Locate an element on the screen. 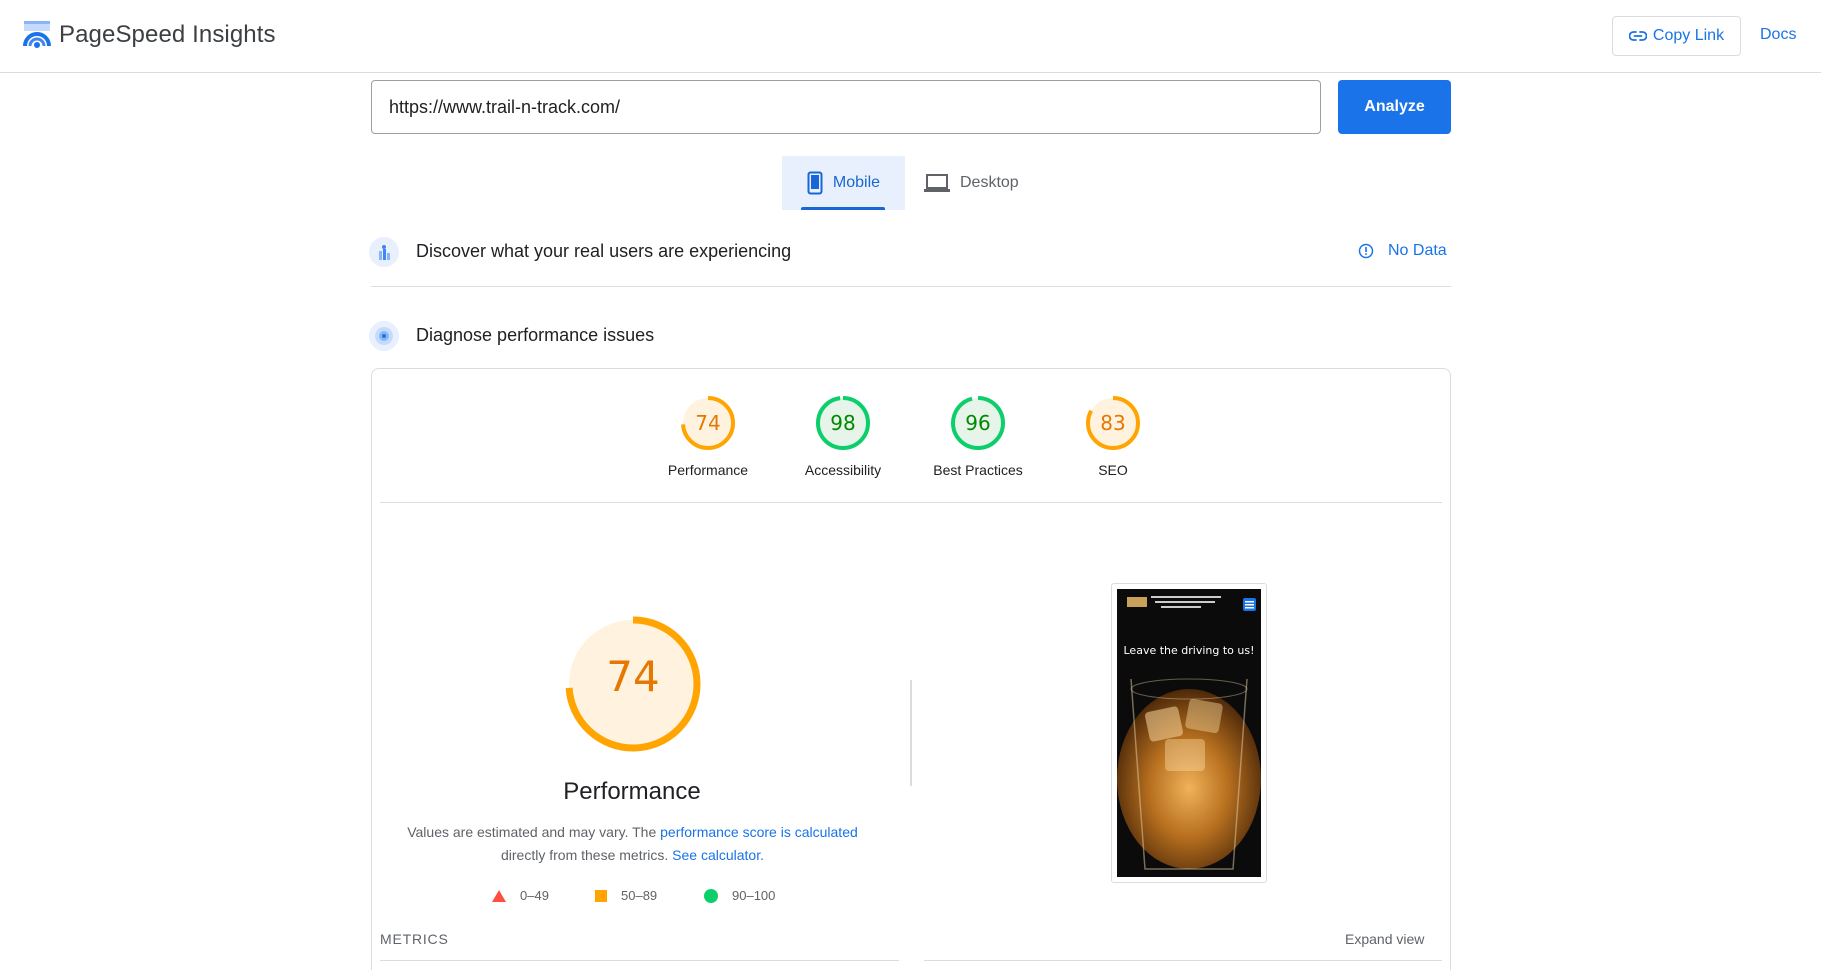 The image size is (1821, 970). smartphone-icon is located at coordinates (815, 183).